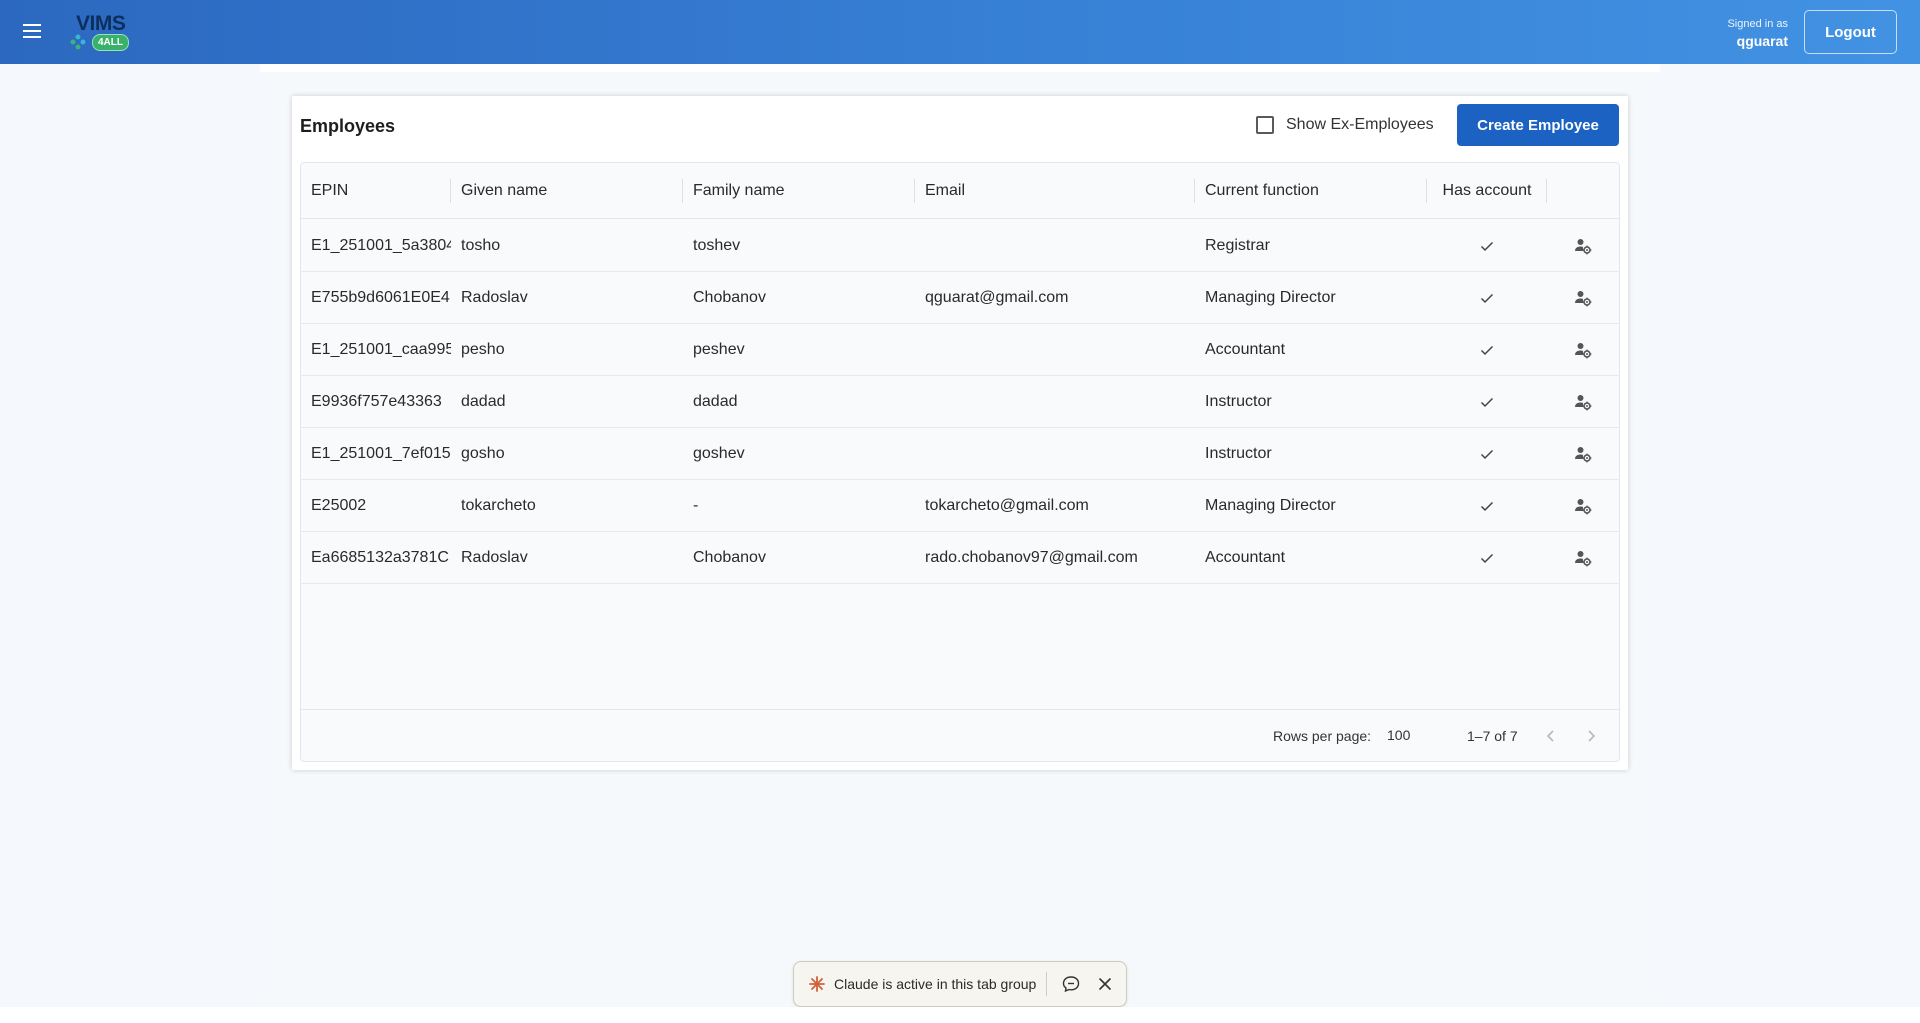 Image resolution: width=1920 pixels, height=1023 pixels. I want to click on table-row: E1_251001_caa995 pesho peshev Accountant, so click(960, 350).